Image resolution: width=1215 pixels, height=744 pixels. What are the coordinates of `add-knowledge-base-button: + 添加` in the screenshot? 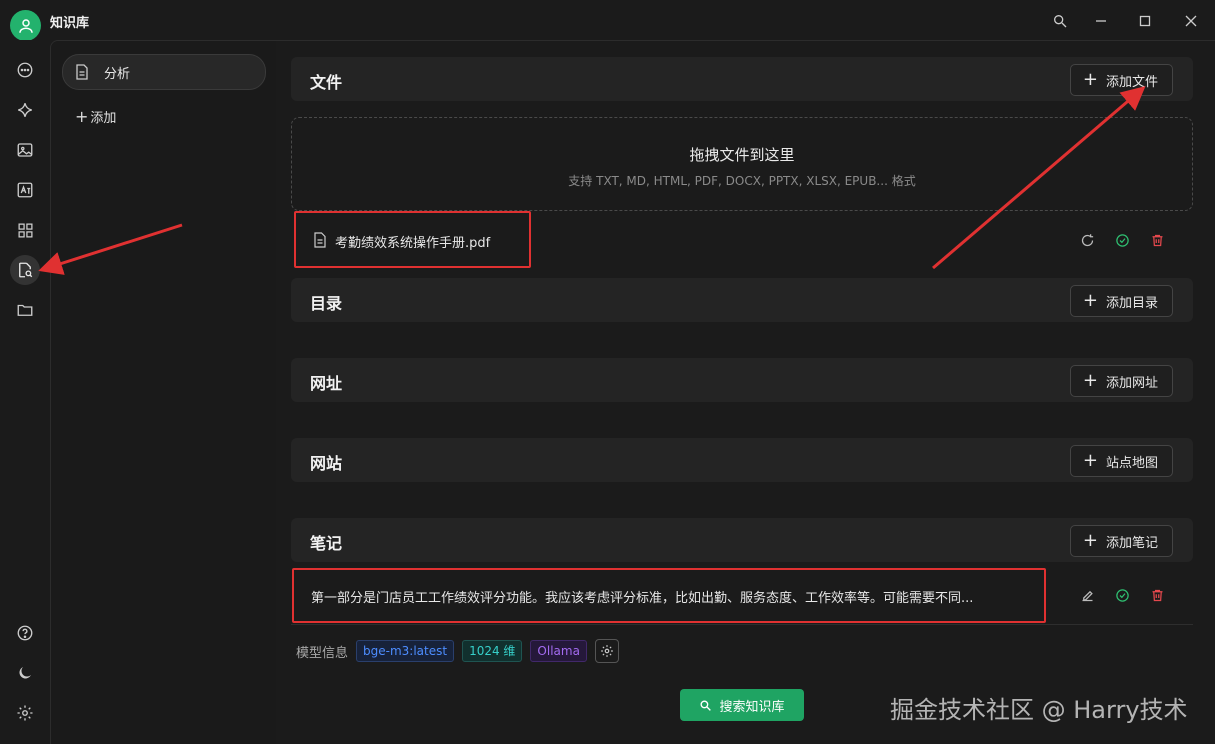 It's located at (95, 116).